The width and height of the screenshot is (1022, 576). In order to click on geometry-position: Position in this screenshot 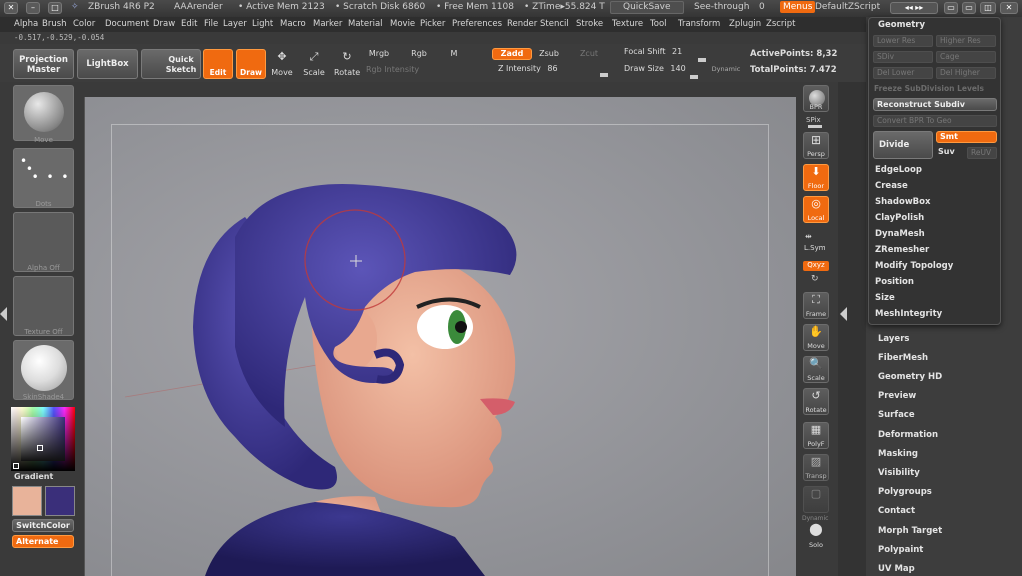, I will do `click(894, 282)`.